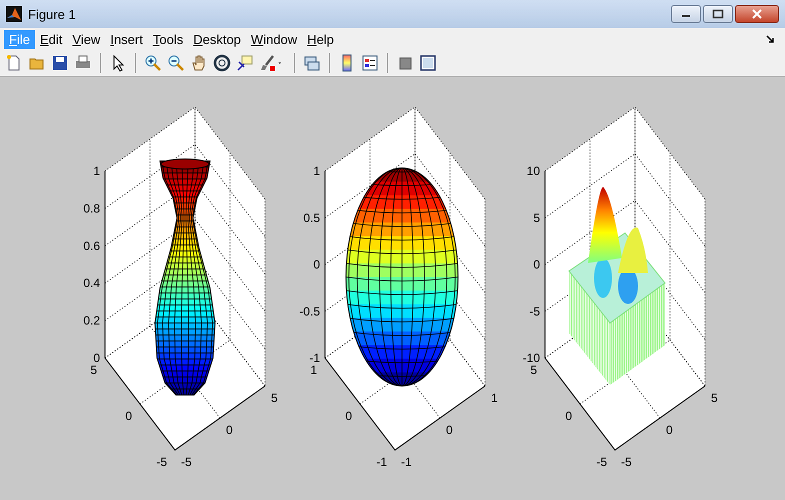  What do you see at coordinates (309, 311) in the screenshot?
I see `tick-label: -0.5` at bounding box center [309, 311].